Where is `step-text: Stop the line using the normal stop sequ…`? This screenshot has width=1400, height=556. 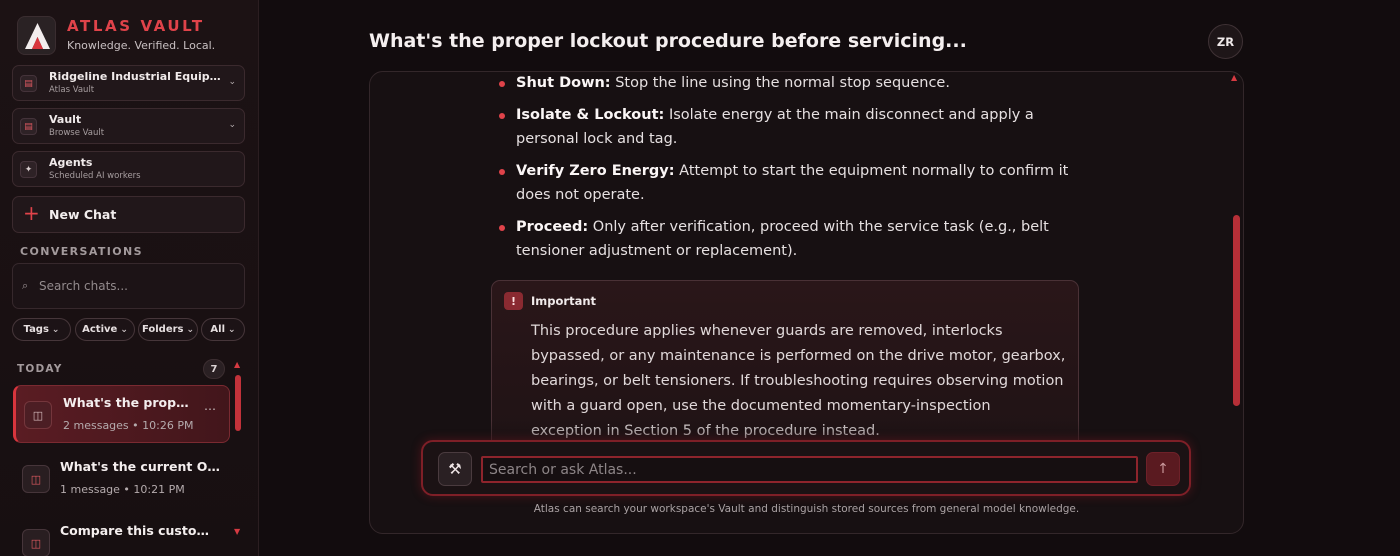
step-text: Stop the line using the normal stop sequ… is located at coordinates (782, 83).